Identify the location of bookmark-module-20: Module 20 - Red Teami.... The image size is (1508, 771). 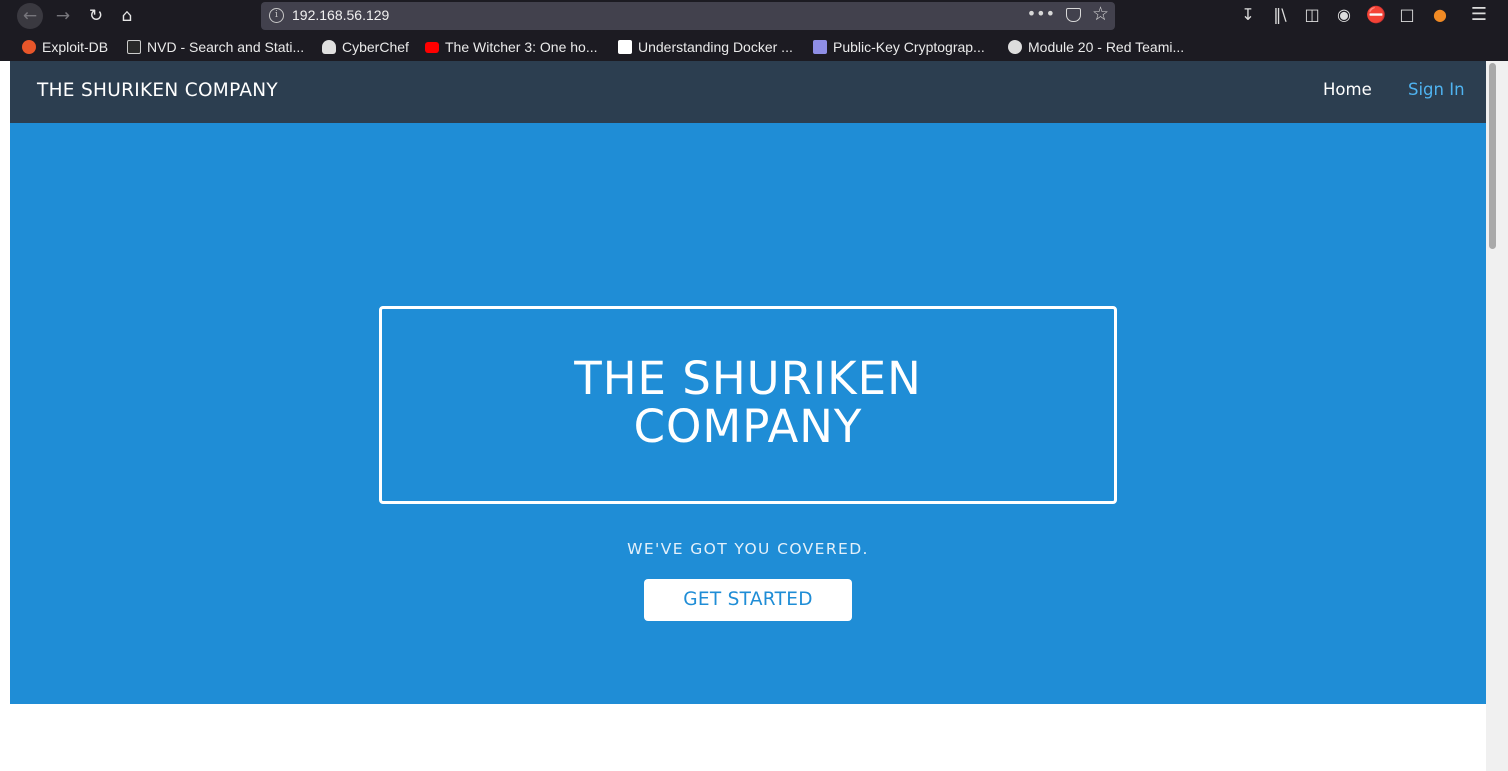
(1096, 47).